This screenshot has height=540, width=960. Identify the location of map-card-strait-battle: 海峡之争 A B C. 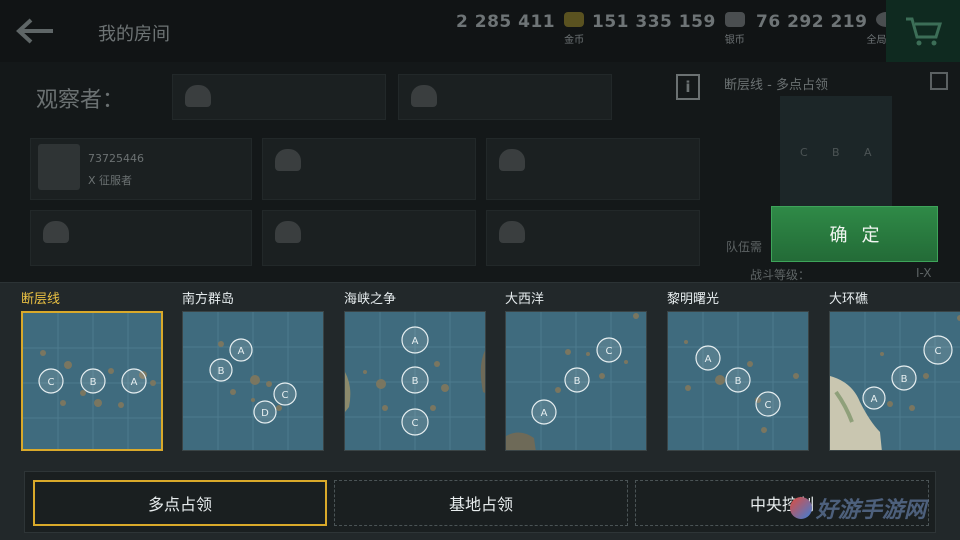
(415, 370).